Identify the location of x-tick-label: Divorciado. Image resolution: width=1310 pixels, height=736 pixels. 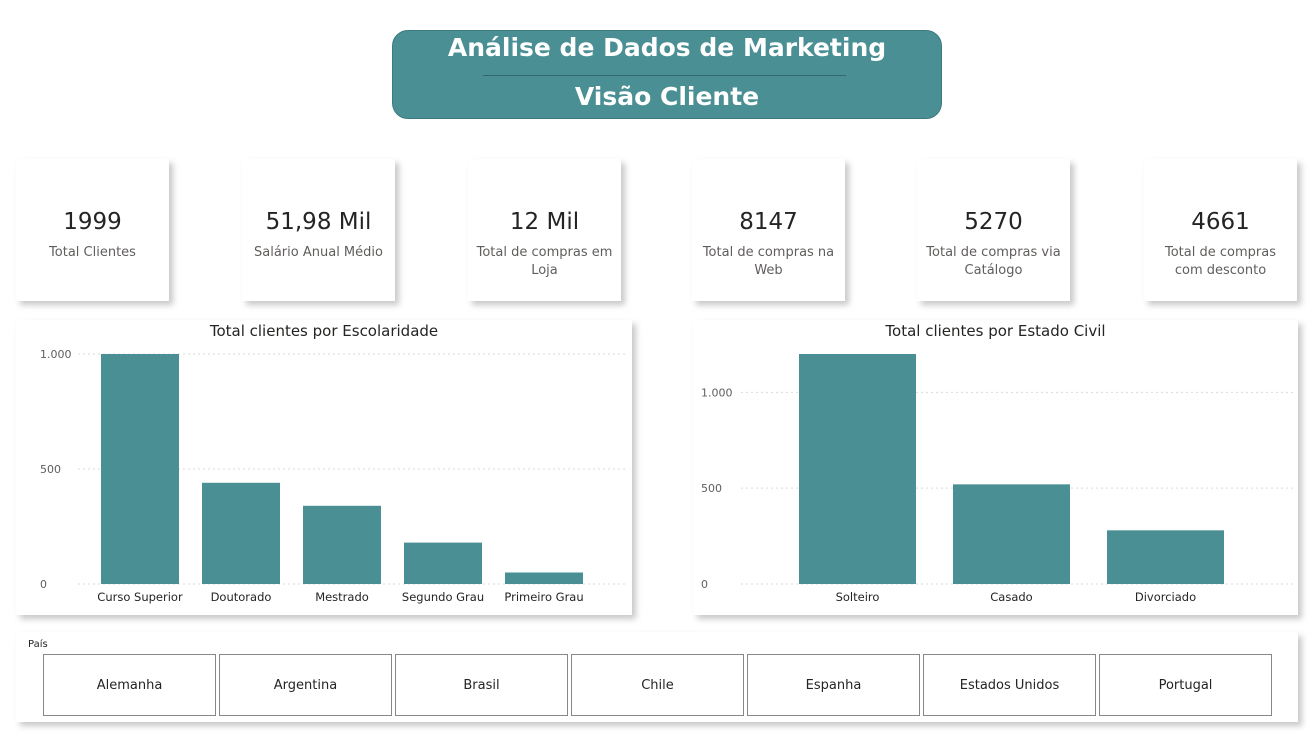
(1165, 597).